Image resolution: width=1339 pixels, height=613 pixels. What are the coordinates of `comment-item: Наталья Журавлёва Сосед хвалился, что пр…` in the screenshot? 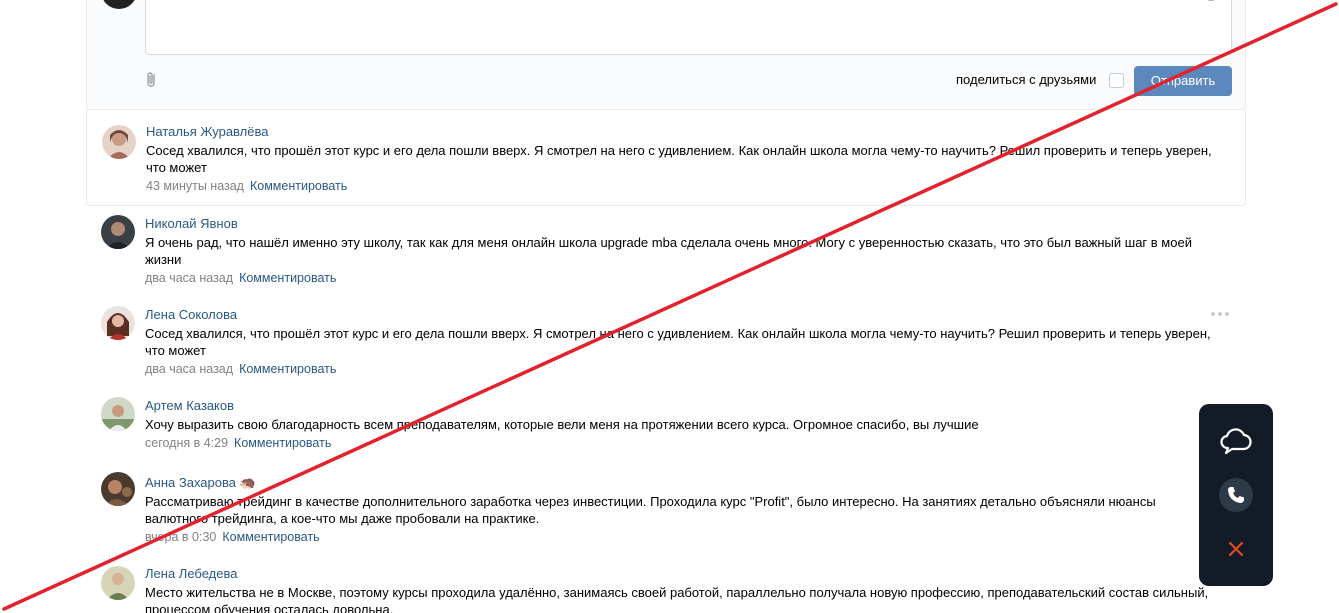 It's located at (666, 158).